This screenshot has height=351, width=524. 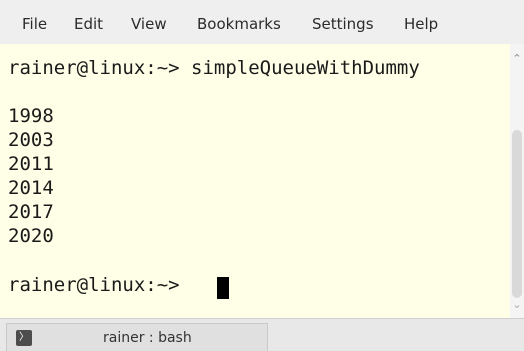 What do you see at coordinates (88, 24) in the screenshot?
I see `menu-edit: Edit` at bounding box center [88, 24].